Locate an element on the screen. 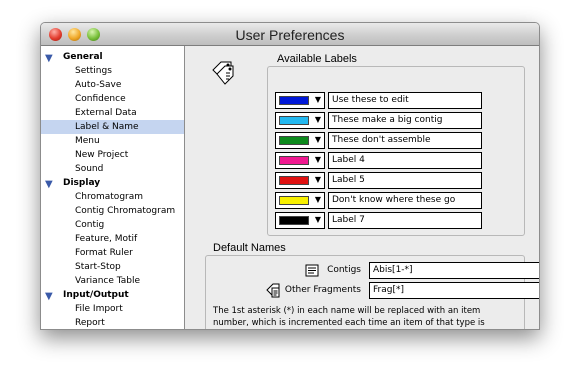  fragment-icon is located at coordinates (273, 290).